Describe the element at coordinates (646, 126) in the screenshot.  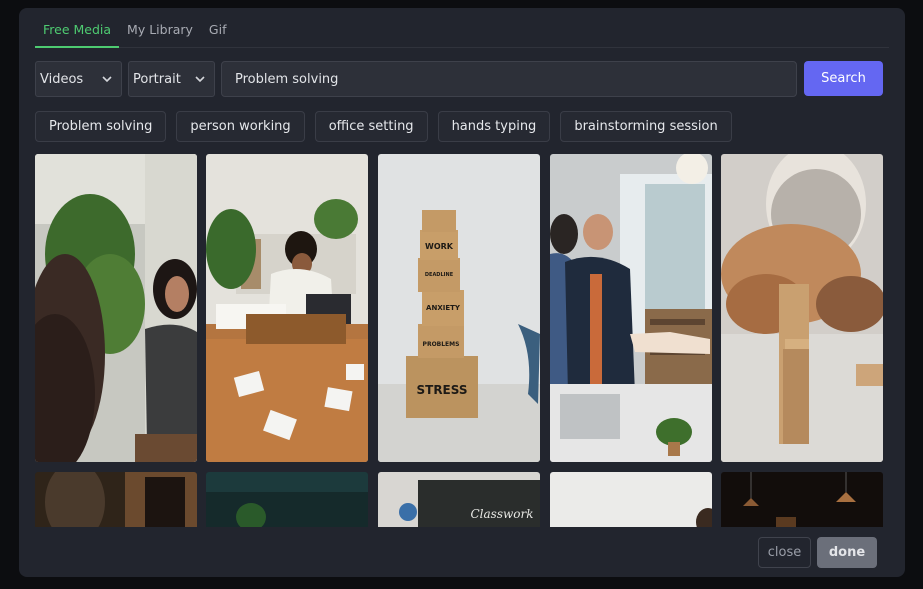
I see `suggestion-chip: brainstorming session` at that location.